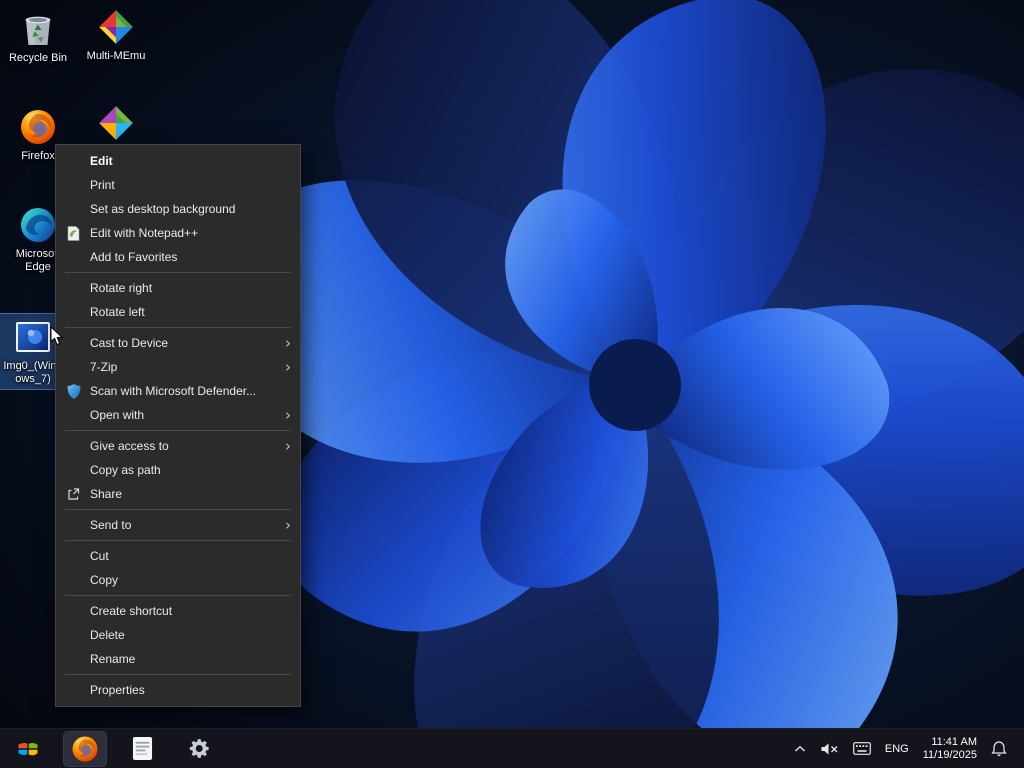  Describe the element at coordinates (949, 754) in the screenshot. I see `tray-date: 11/19/2025` at that location.